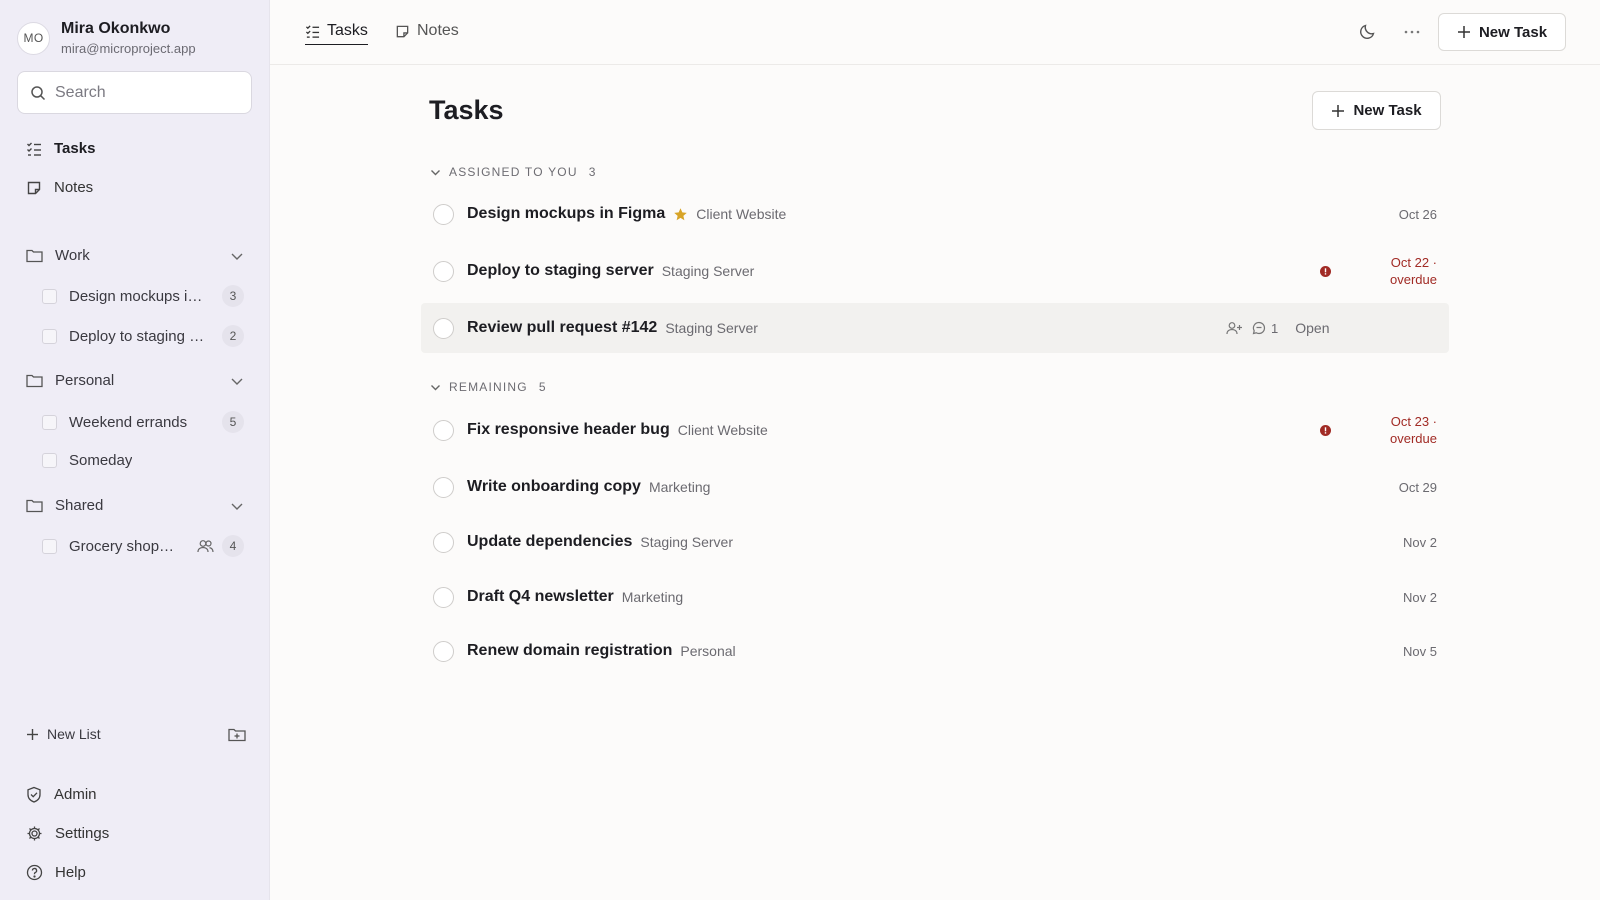  I want to click on task-row: Draft Q4 newsletter Marketing Nov 2, so click(935, 597).